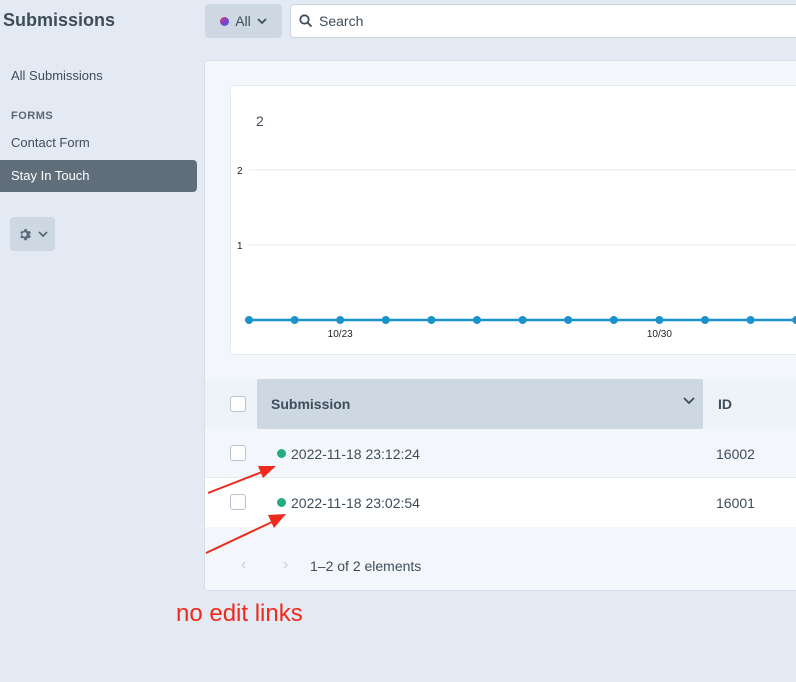 The width and height of the screenshot is (796, 682). Describe the element at coordinates (240, 171) in the screenshot. I see `y-tick-label: 2` at that location.